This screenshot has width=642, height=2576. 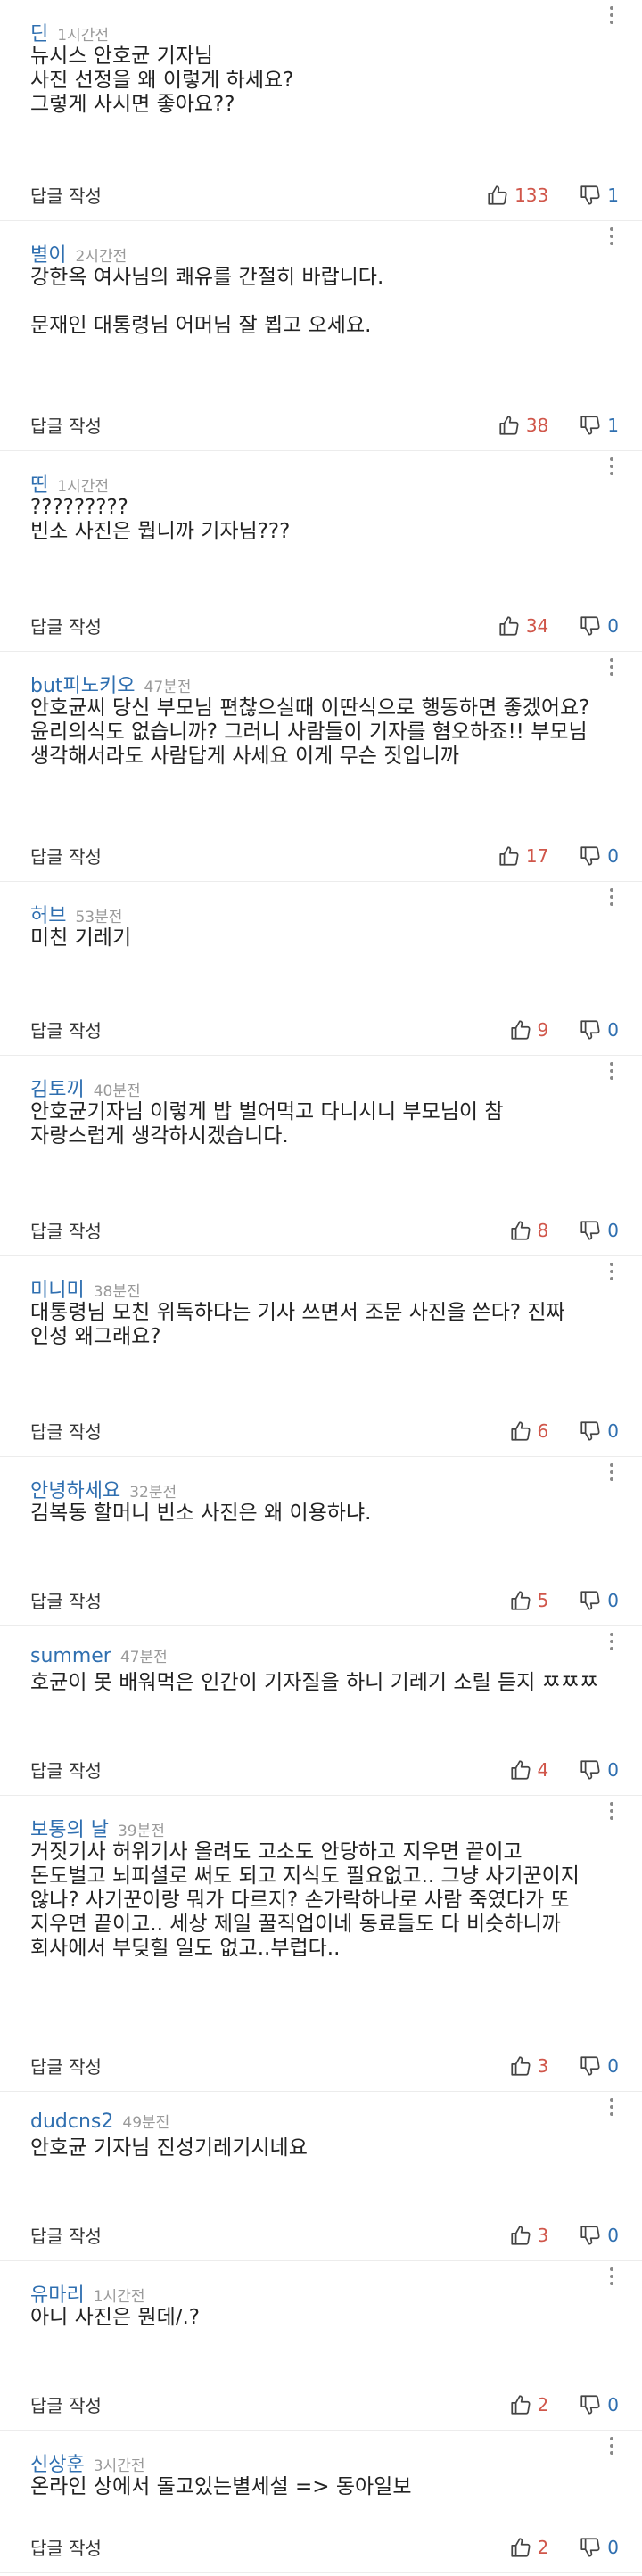 What do you see at coordinates (207, 277) in the screenshot?
I see `comment-text-line: 강한옥 여사님의 쾌유를 간절히 바랍니다.` at bounding box center [207, 277].